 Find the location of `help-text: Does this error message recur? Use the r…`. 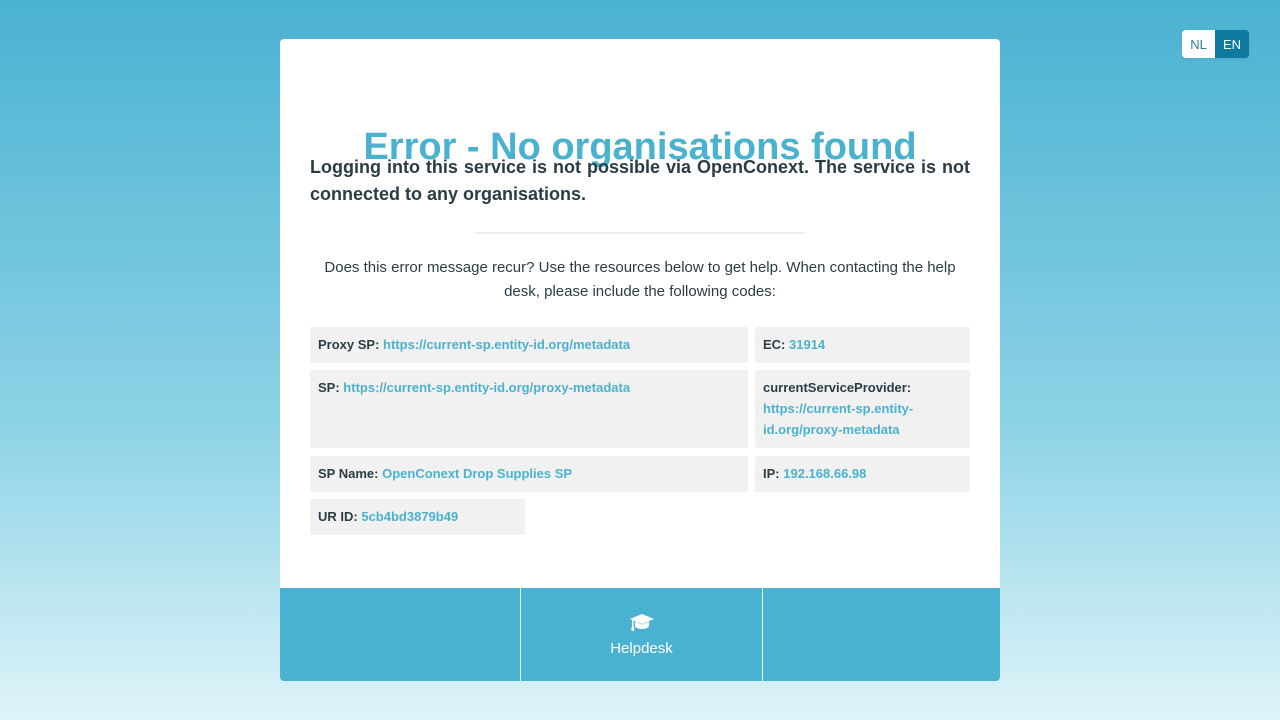

help-text: Does this error message recur? Use the r… is located at coordinates (640, 279).